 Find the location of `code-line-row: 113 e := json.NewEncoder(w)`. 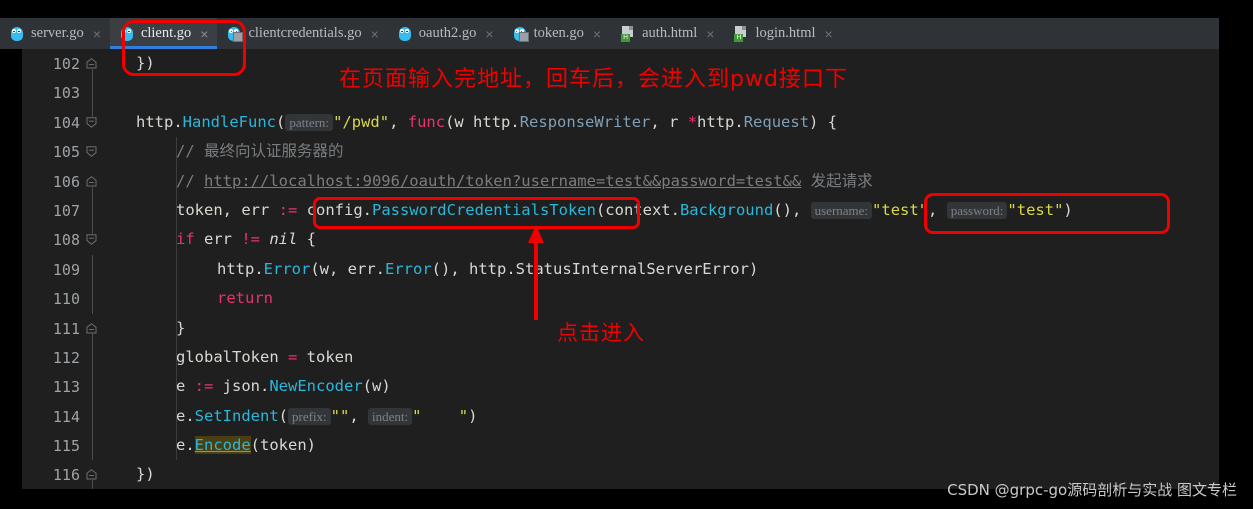

code-line-row: 113 e := json.NewEncoder(w) is located at coordinates (609, 387).